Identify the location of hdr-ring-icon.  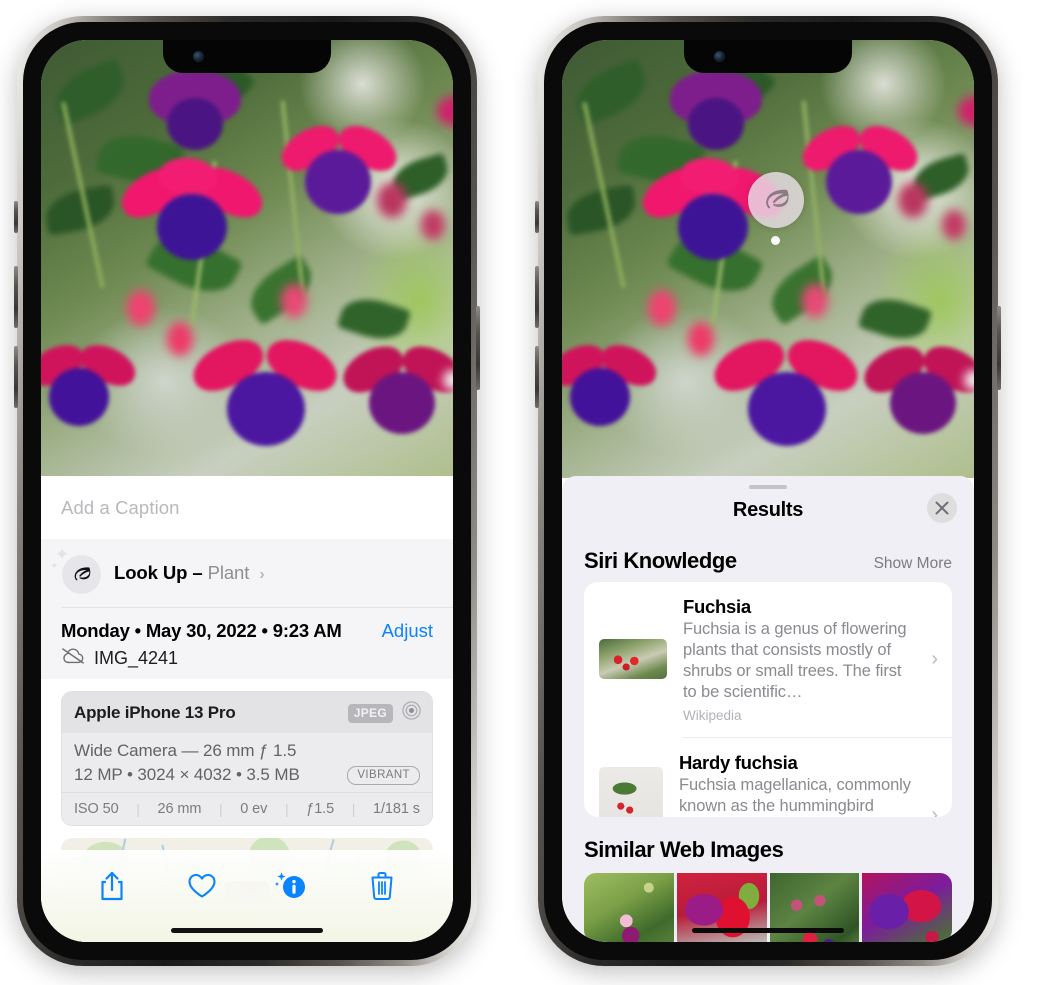
(411, 713).